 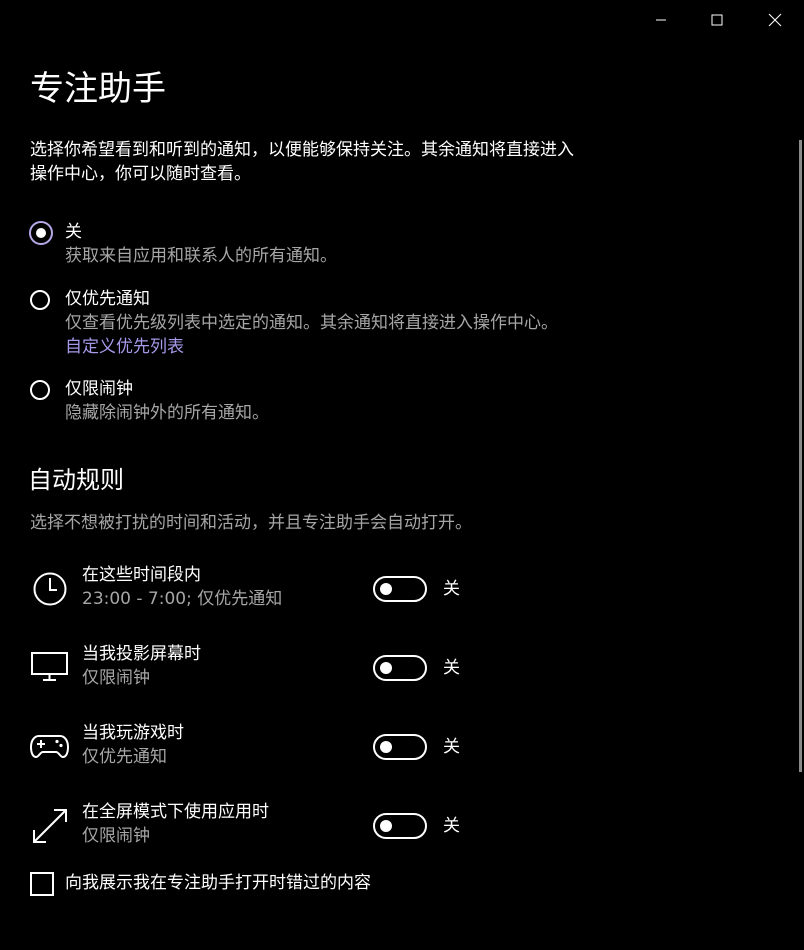 I want to click on rule-title: 当我投影屏幕时, so click(x=141, y=654).